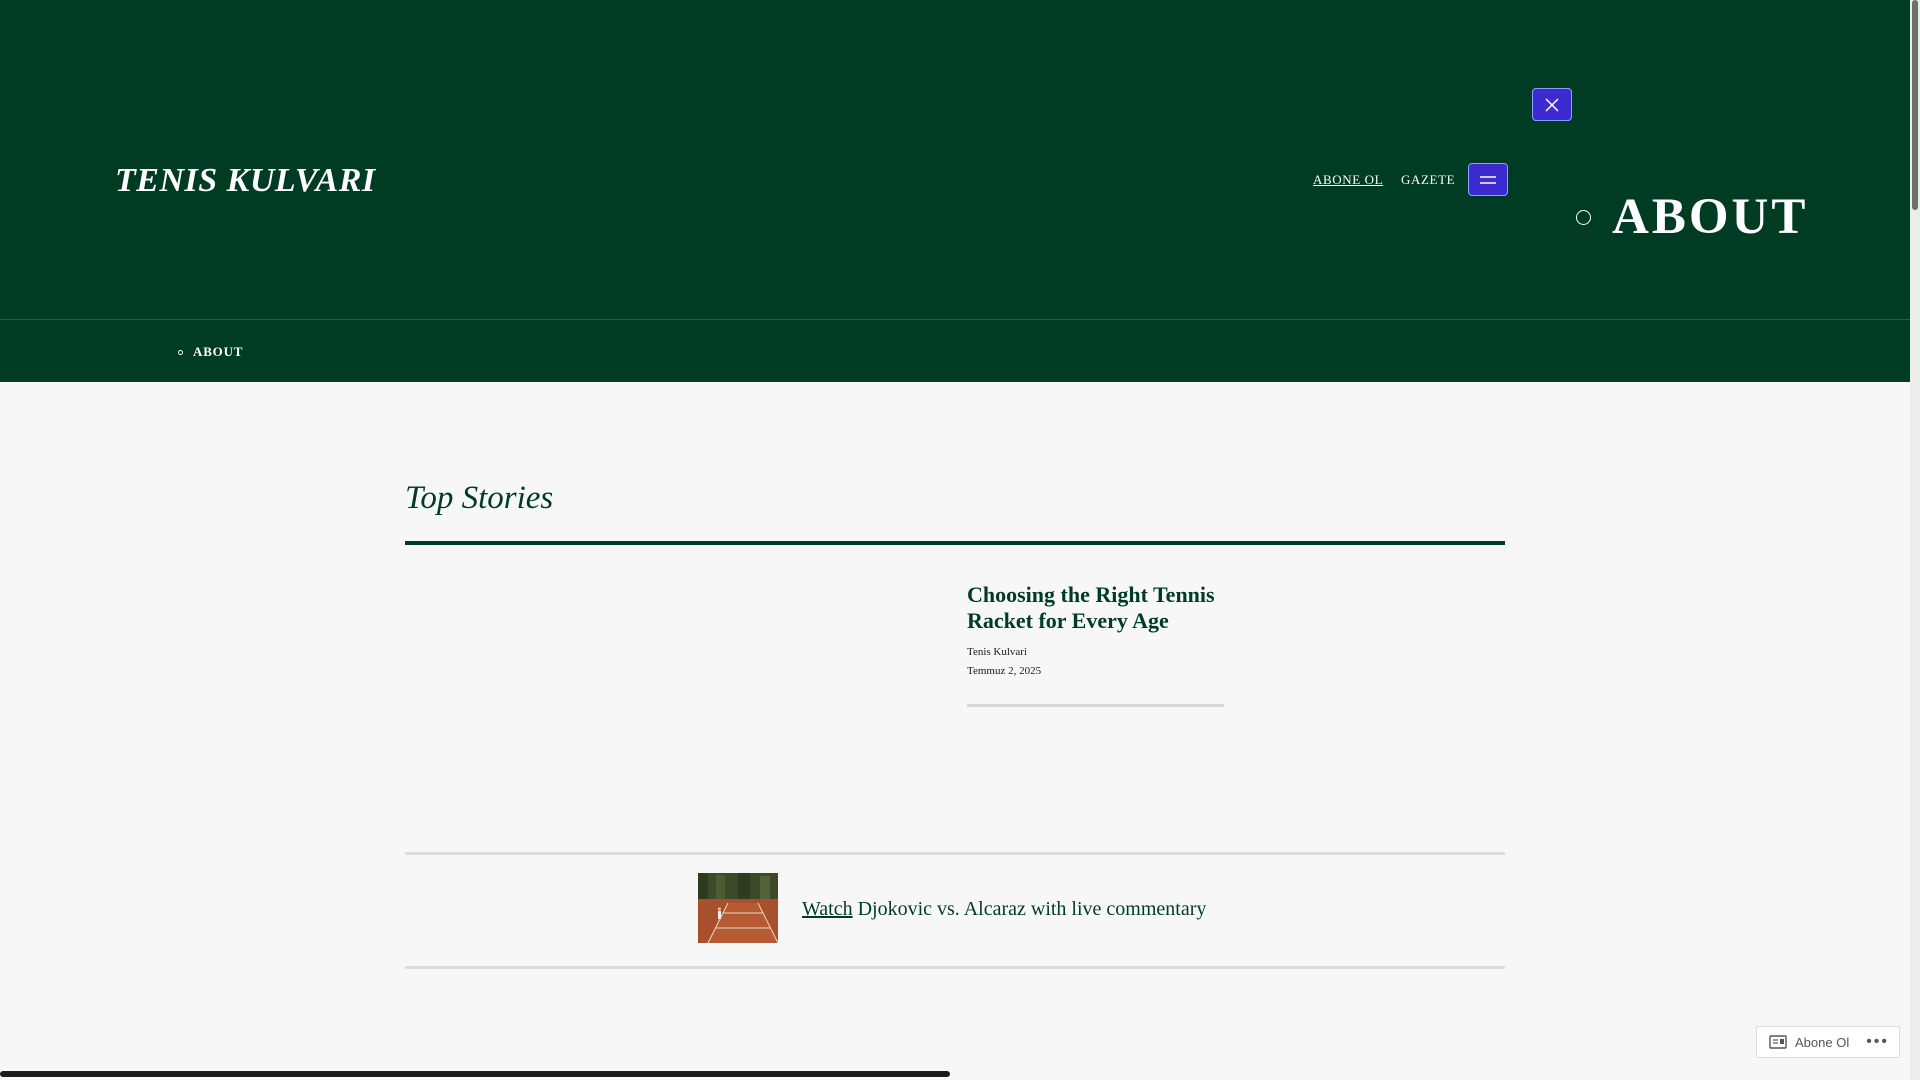 The width and height of the screenshot is (1920, 1080). Describe the element at coordinates (955, 543) in the screenshot. I see `section-rule` at that location.